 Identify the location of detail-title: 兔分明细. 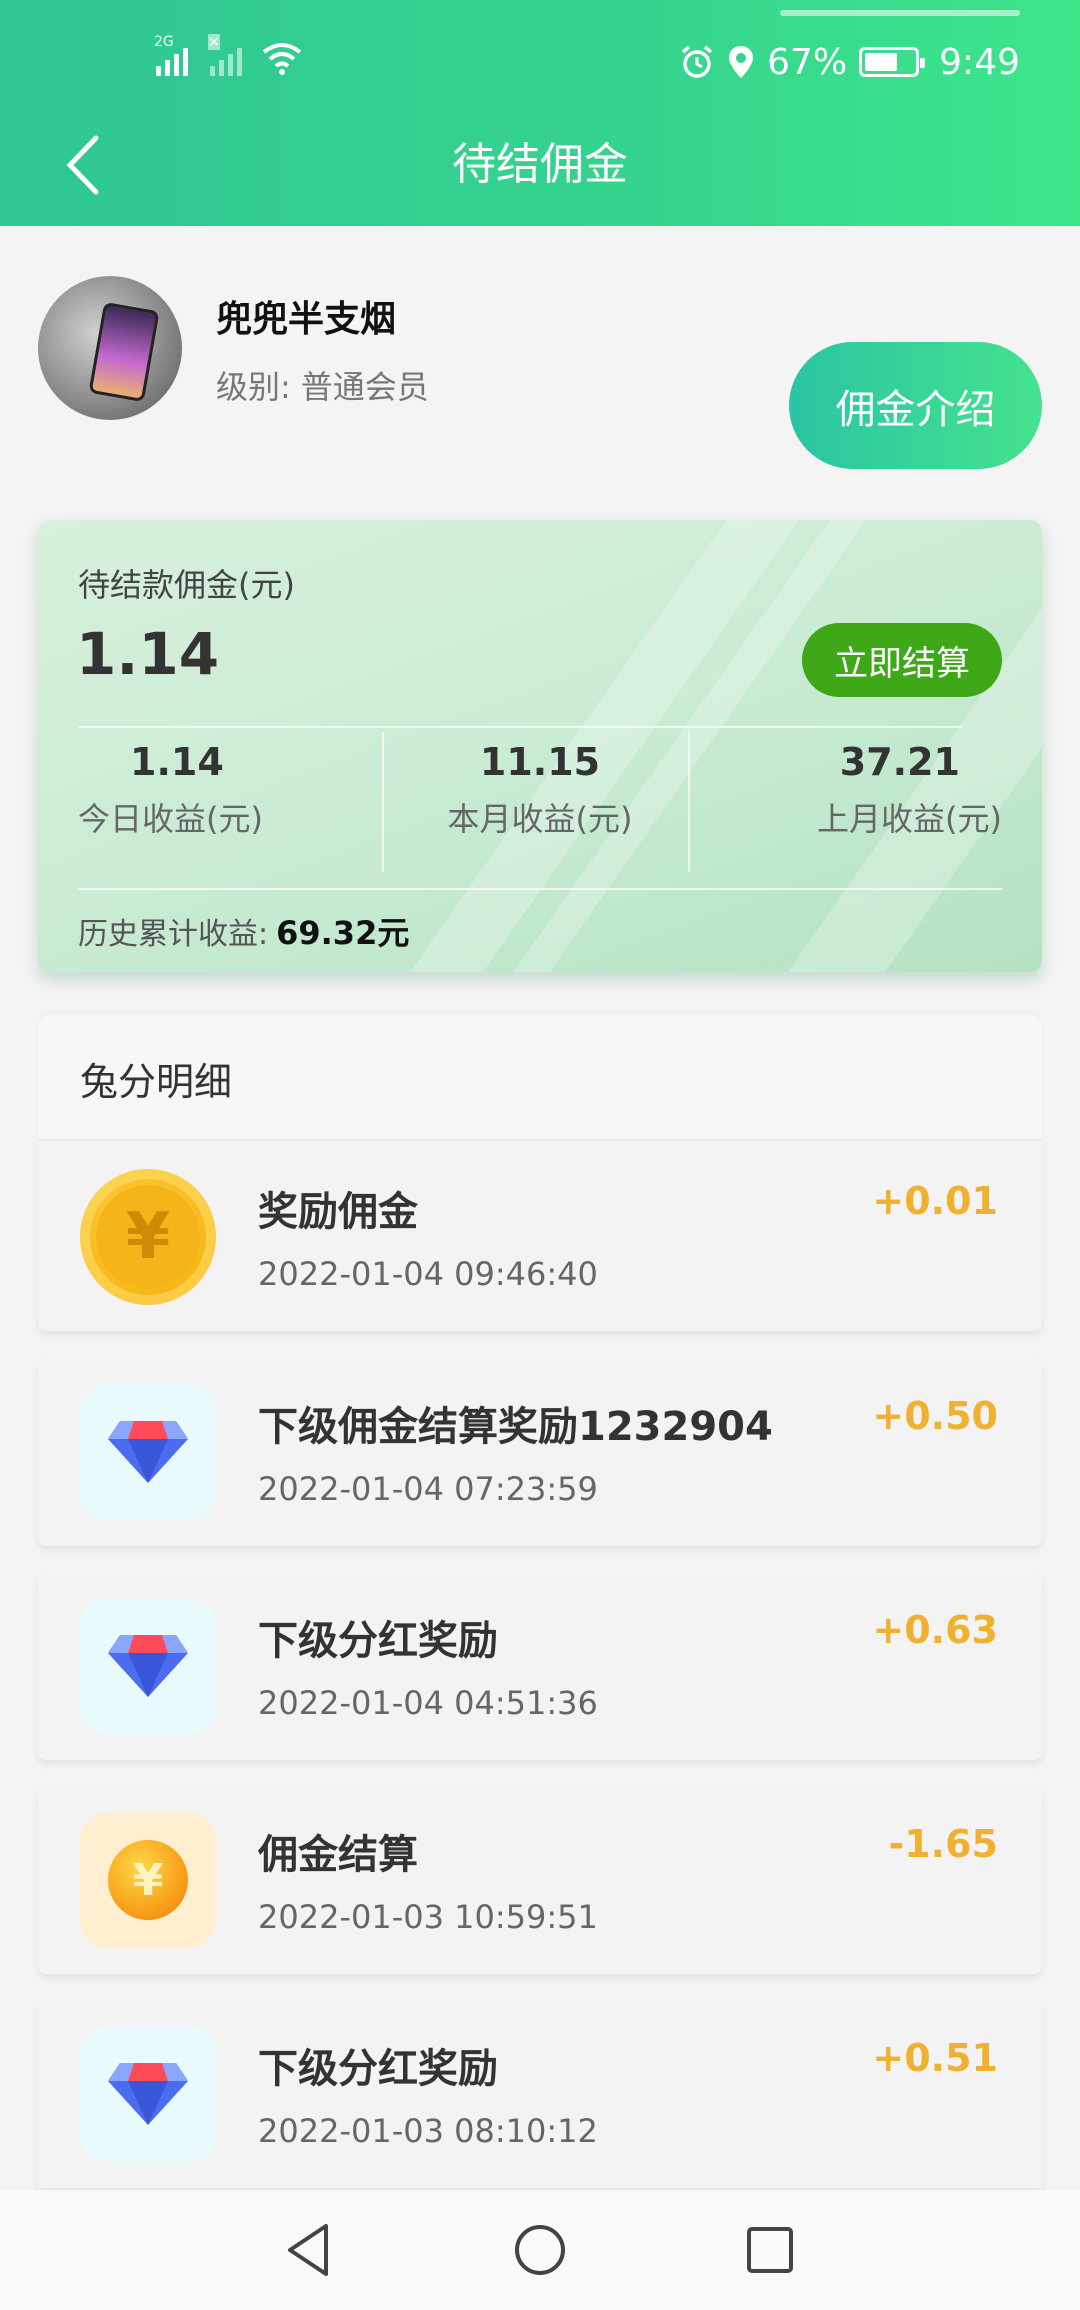
(156, 1082).